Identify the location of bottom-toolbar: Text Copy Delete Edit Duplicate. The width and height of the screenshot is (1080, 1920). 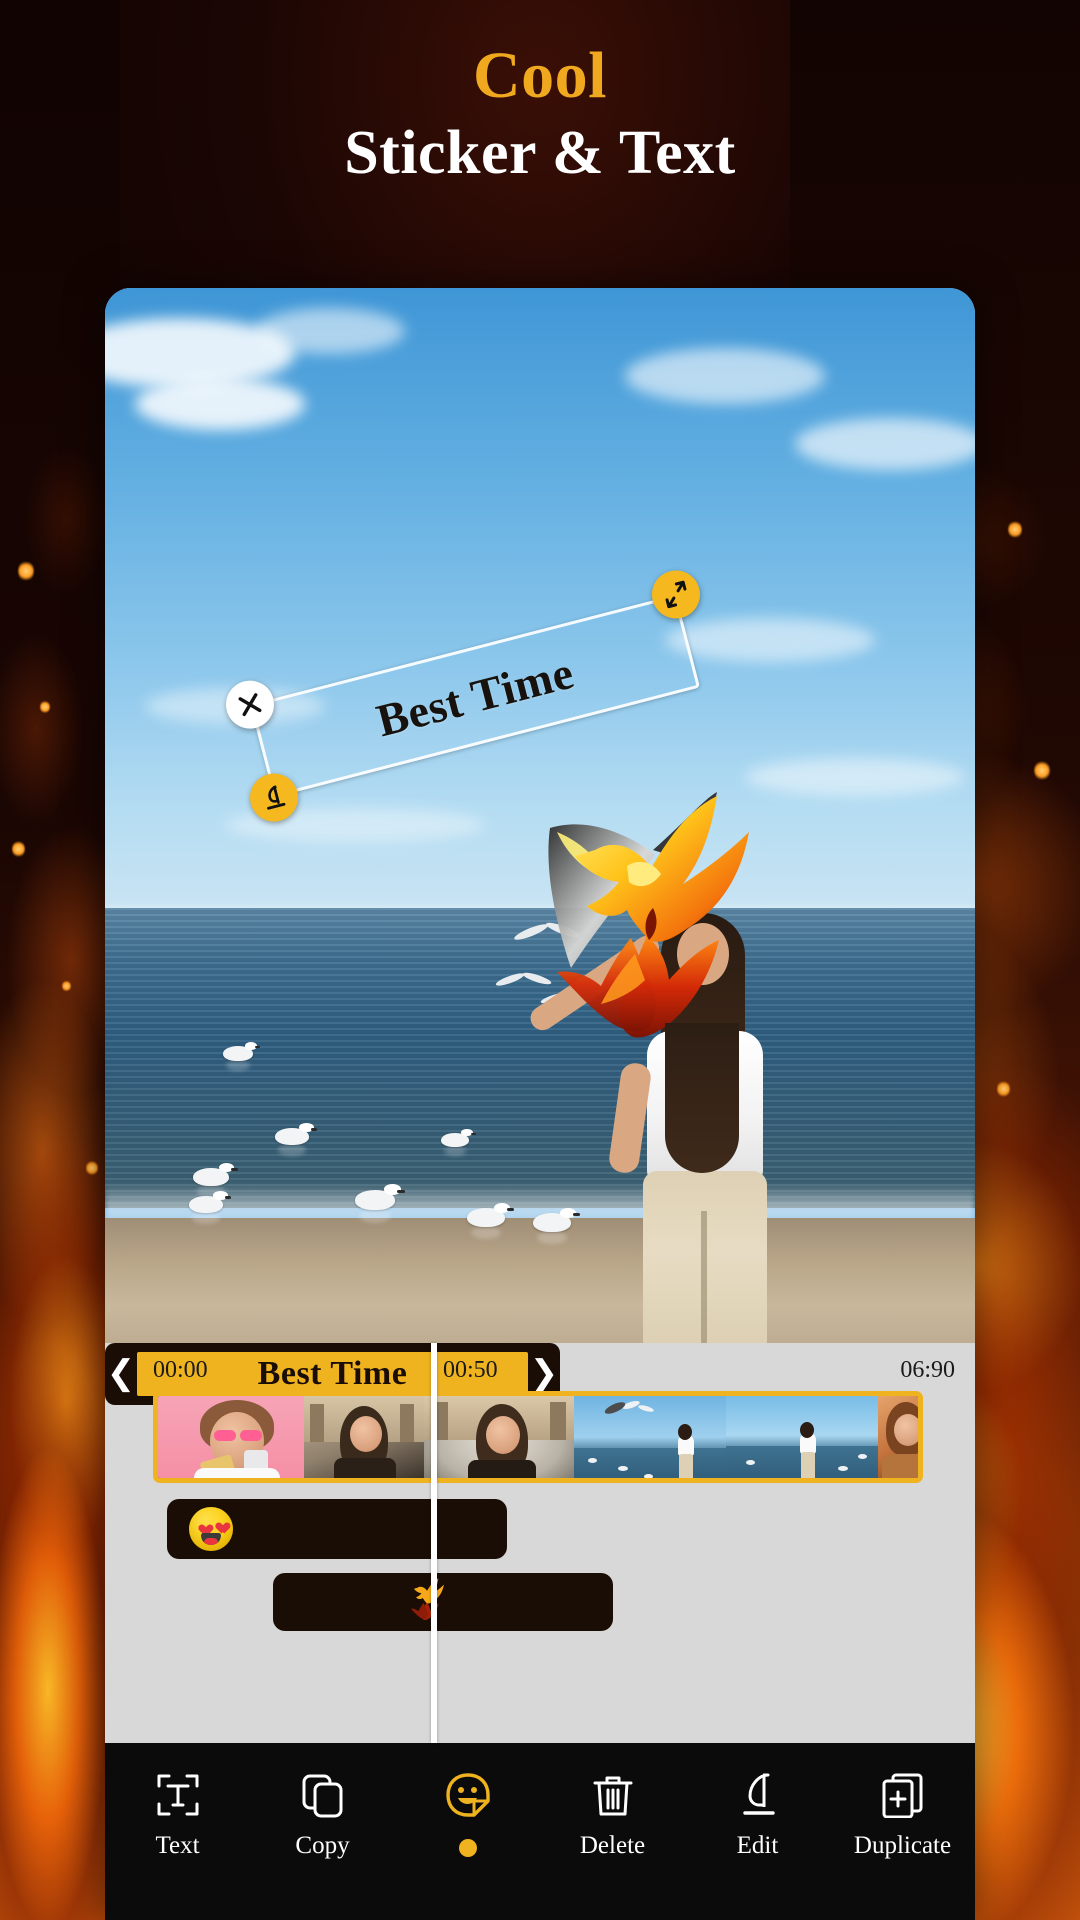
(540, 1831).